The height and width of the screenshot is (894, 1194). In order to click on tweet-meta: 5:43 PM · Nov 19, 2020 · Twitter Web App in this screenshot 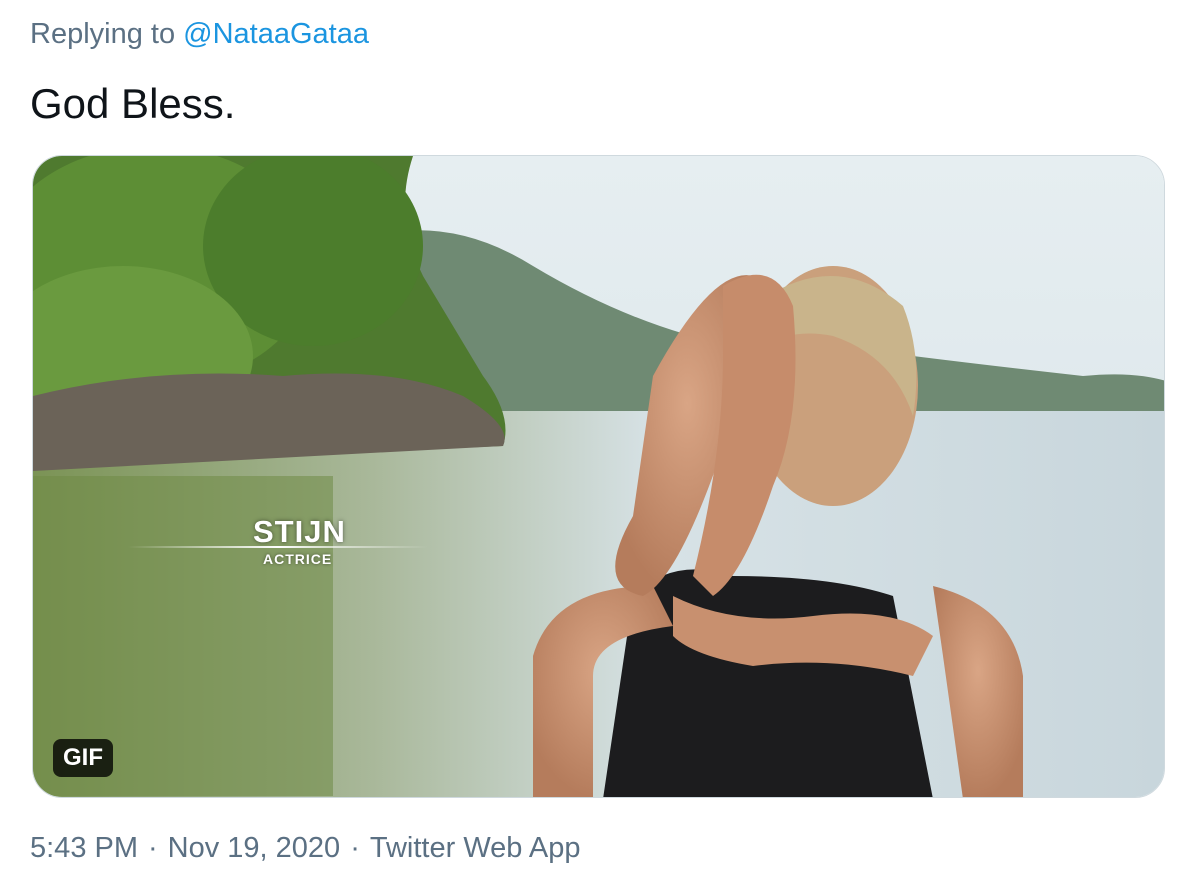, I will do `click(305, 848)`.